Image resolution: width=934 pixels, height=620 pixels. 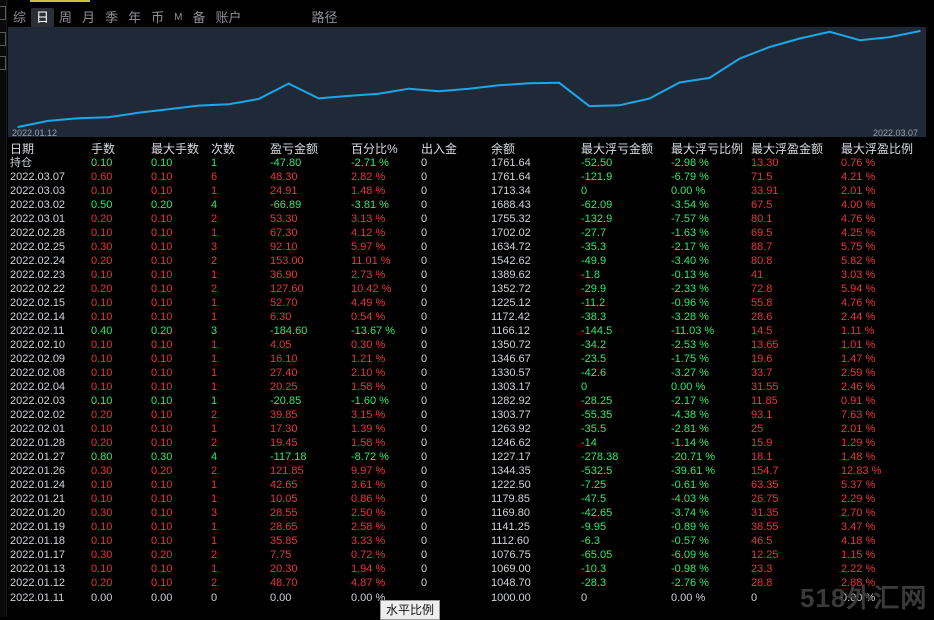 I want to click on table-cell: 53.30, so click(x=284, y=219).